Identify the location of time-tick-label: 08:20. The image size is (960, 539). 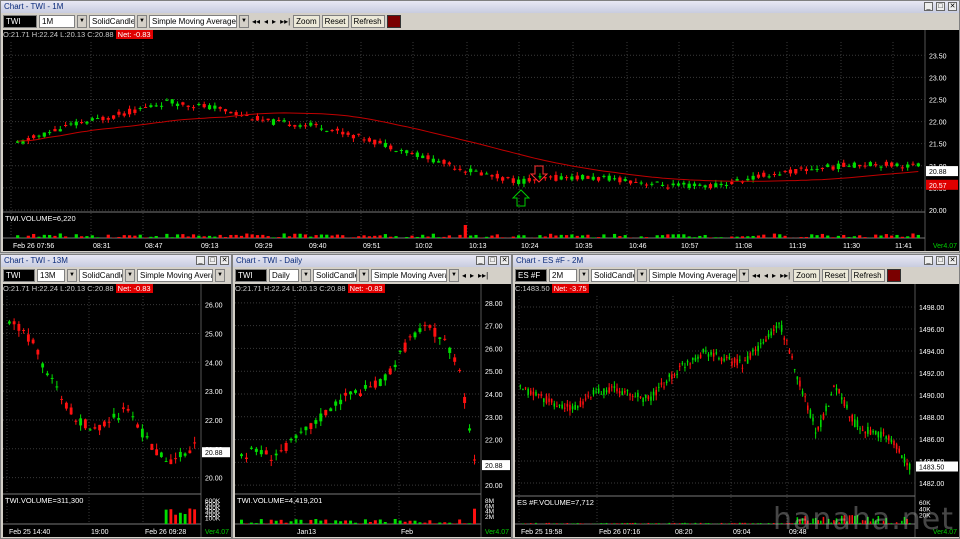
(684, 532).